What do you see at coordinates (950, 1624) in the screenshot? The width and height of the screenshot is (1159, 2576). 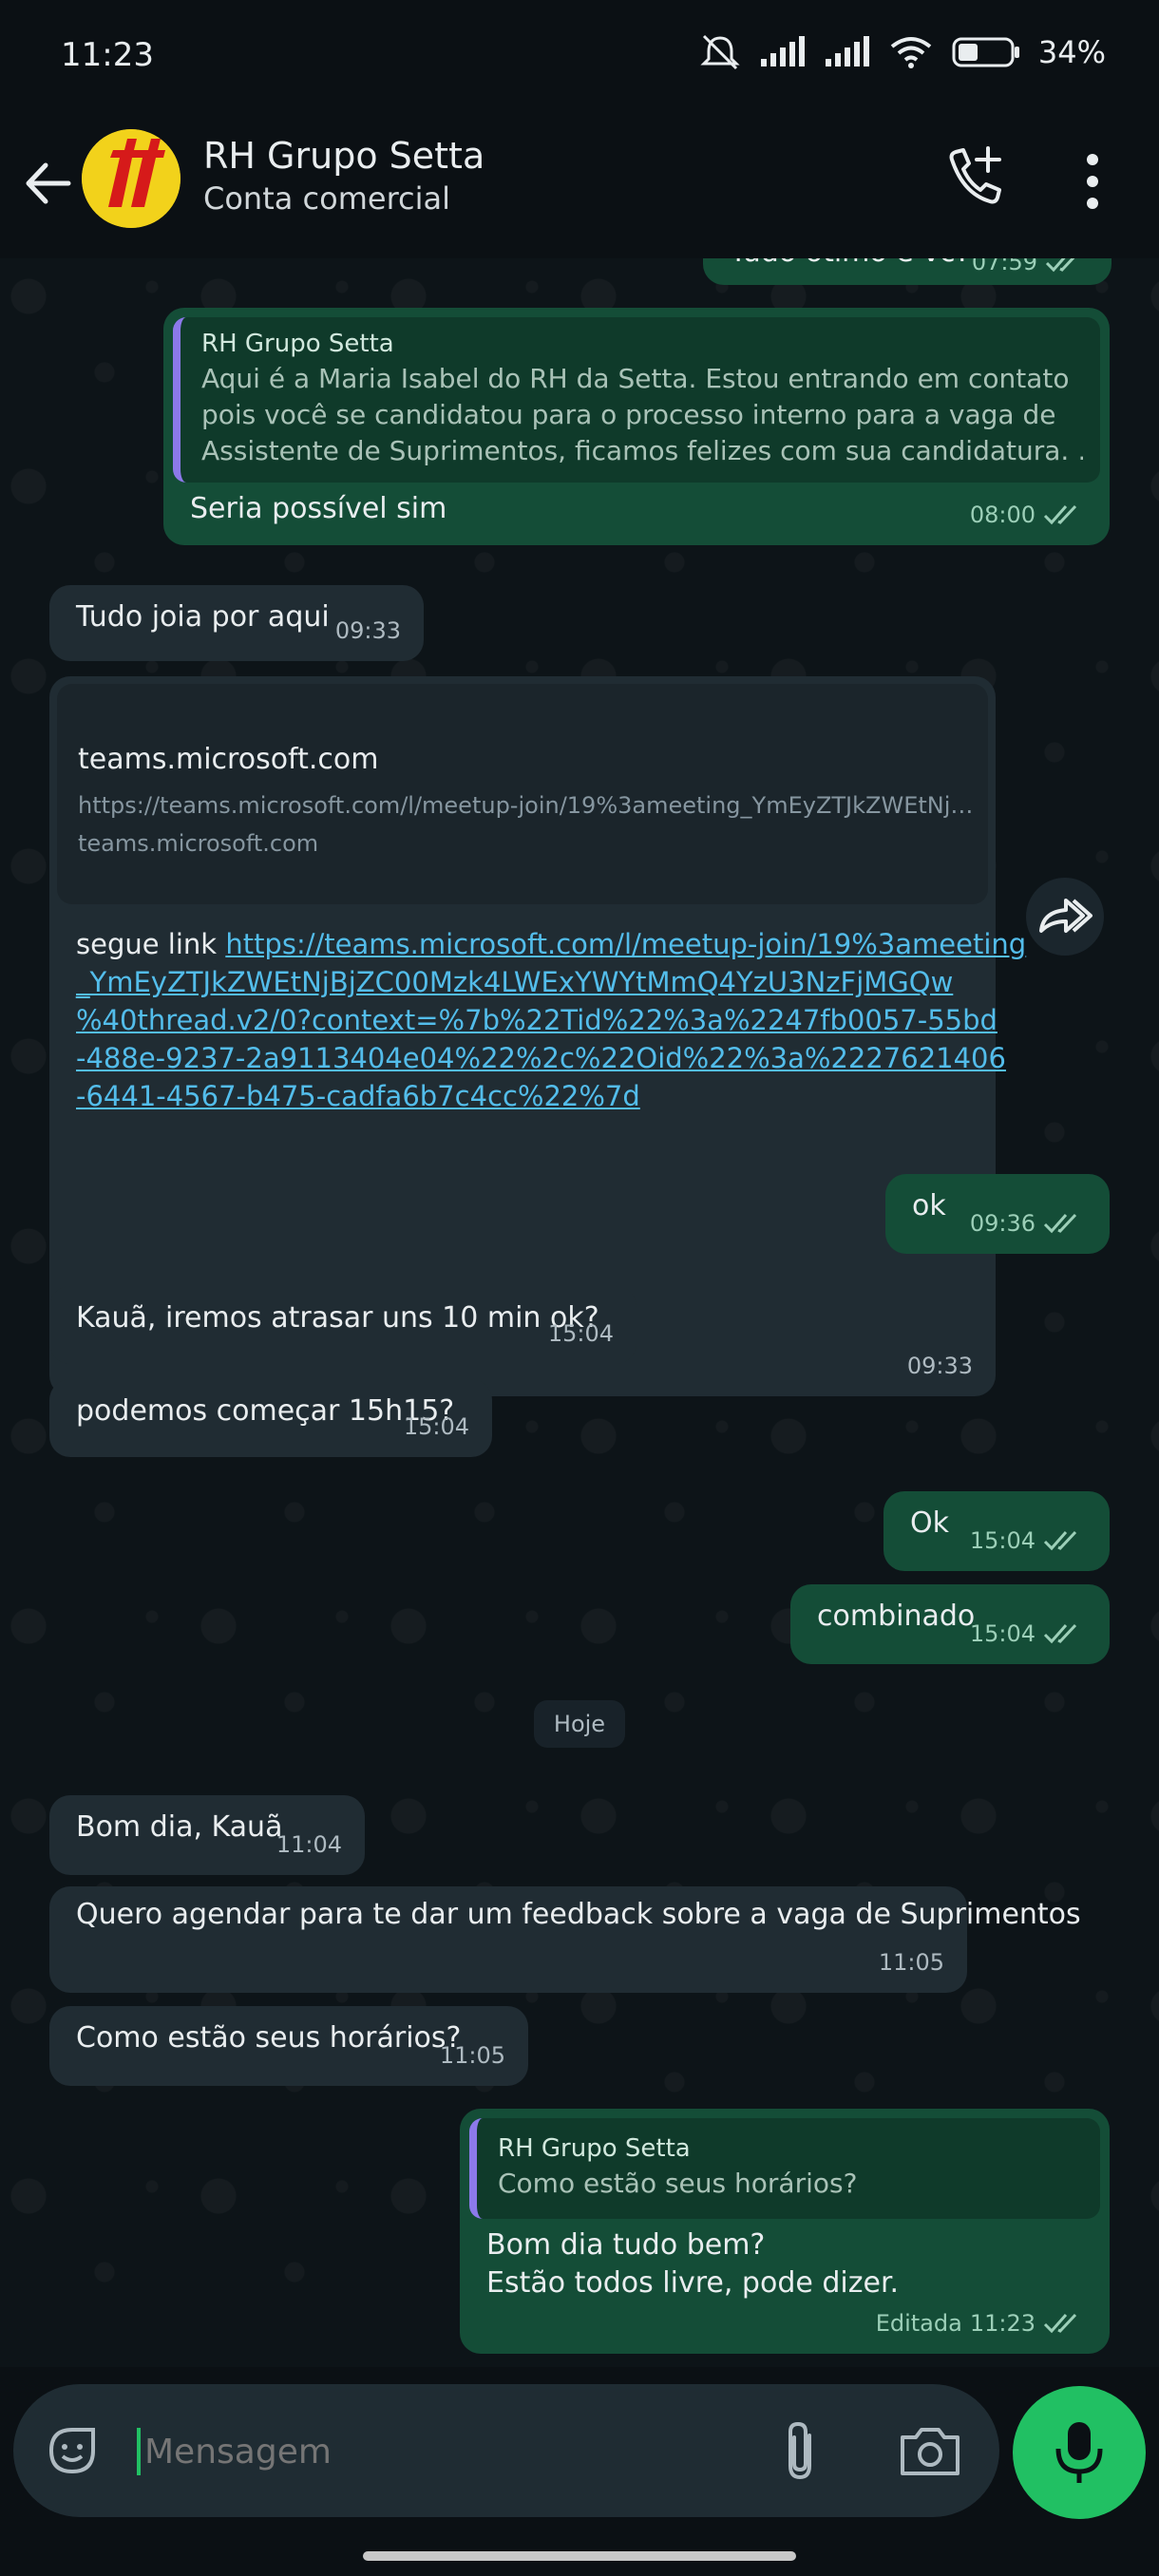 I see `message-outgoing: combinado 15:04` at bounding box center [950, 1624].